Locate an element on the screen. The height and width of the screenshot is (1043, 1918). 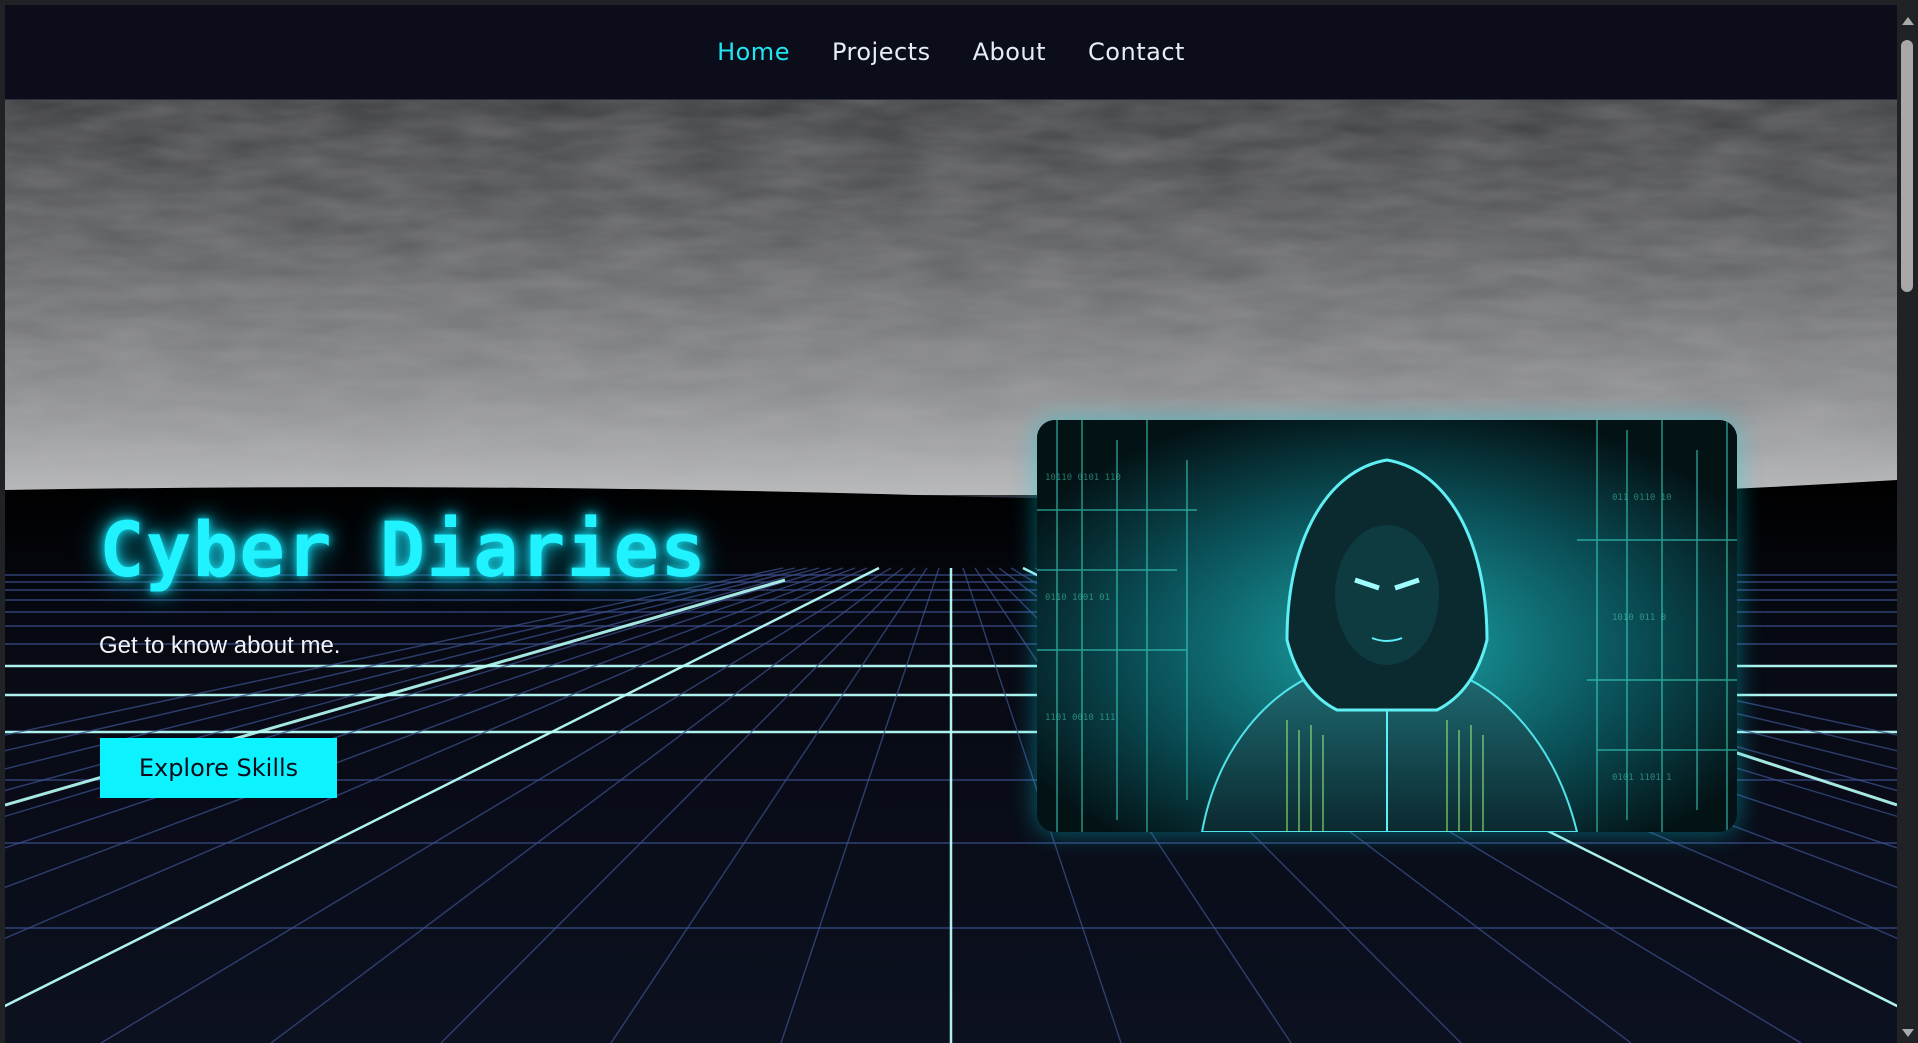
svg-text: 1010 011 0 is located at coordinates (1639, 618).